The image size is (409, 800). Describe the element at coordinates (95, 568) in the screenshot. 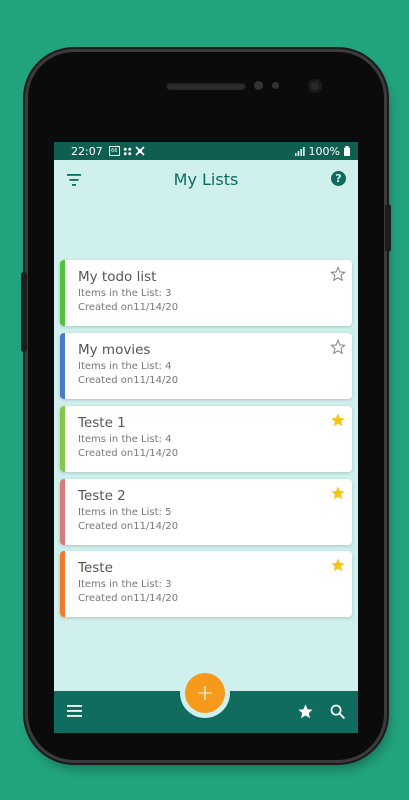

I see `list-title: Teste` at that location.